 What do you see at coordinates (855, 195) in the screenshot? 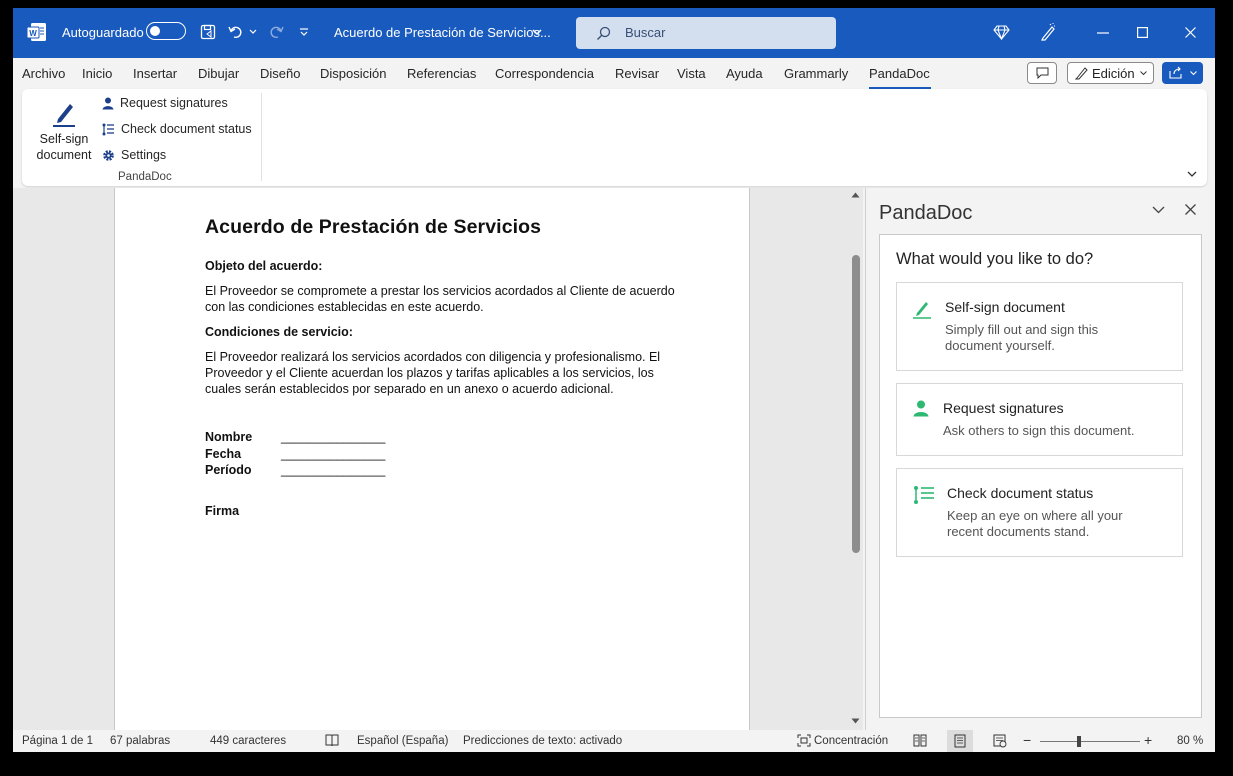
I see `scroll-up-icon` at bounding box center [855, 195].